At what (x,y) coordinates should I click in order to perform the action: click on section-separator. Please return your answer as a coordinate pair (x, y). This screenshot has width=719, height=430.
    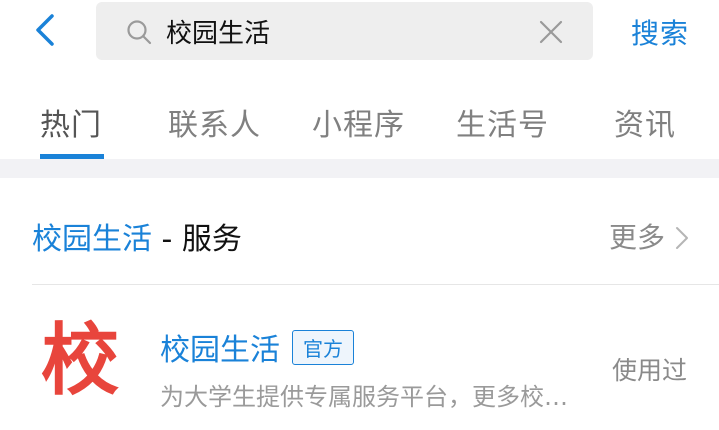
    Looking at the image, I should click on (359, 168).